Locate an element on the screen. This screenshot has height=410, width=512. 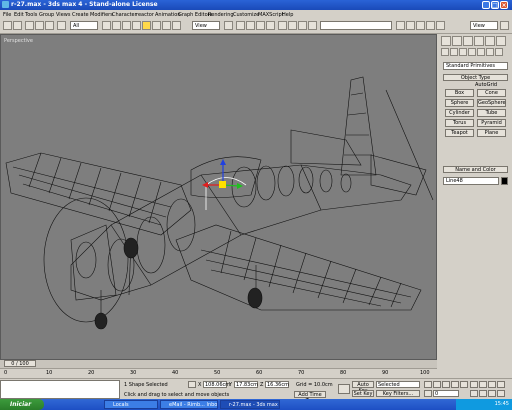
object-type-rollout: Object Type is located at coordinates (475, 77).